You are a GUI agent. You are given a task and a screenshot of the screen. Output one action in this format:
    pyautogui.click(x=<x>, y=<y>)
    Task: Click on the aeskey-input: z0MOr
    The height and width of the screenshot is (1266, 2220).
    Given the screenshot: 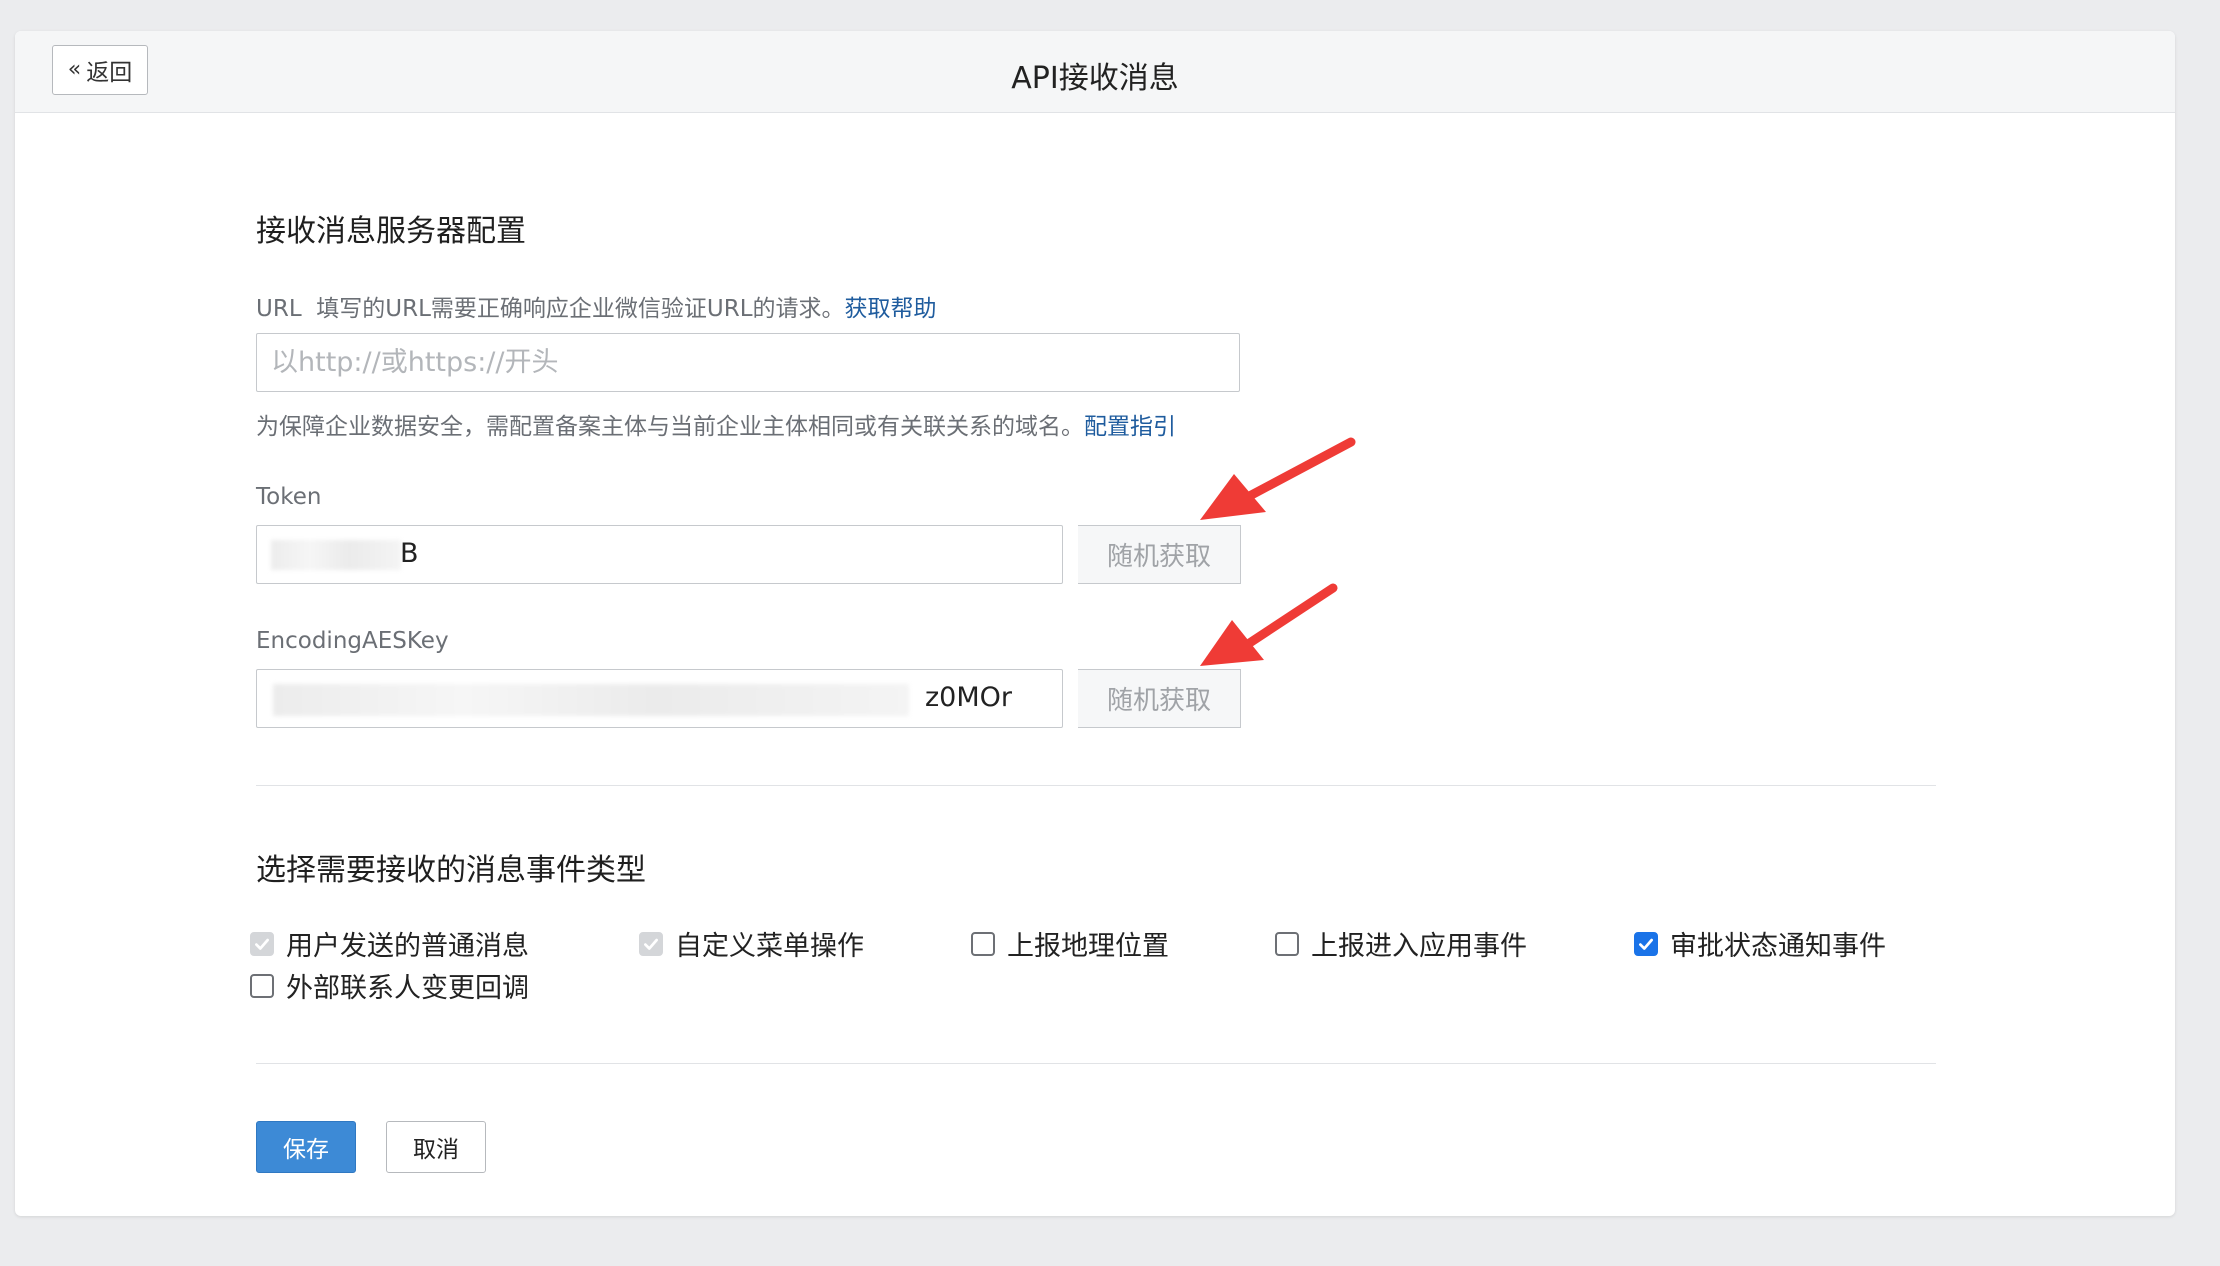 What is the action you would take?
    pyautogui.click(x=659, y=698)
    